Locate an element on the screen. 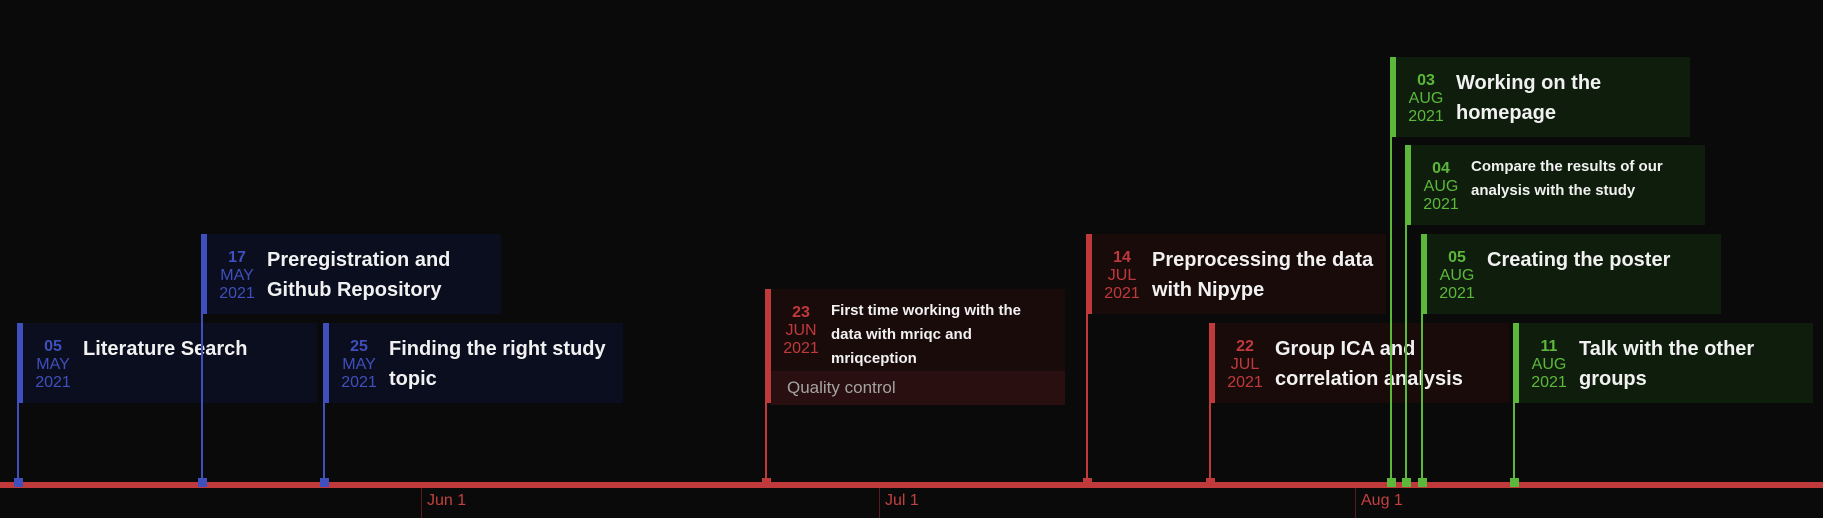 Image resolution: width=1823 pixels, height=518 pixels. event-card-lit-search: 05 MAY 2021 Literature Search is located at coordinates (167, 363).